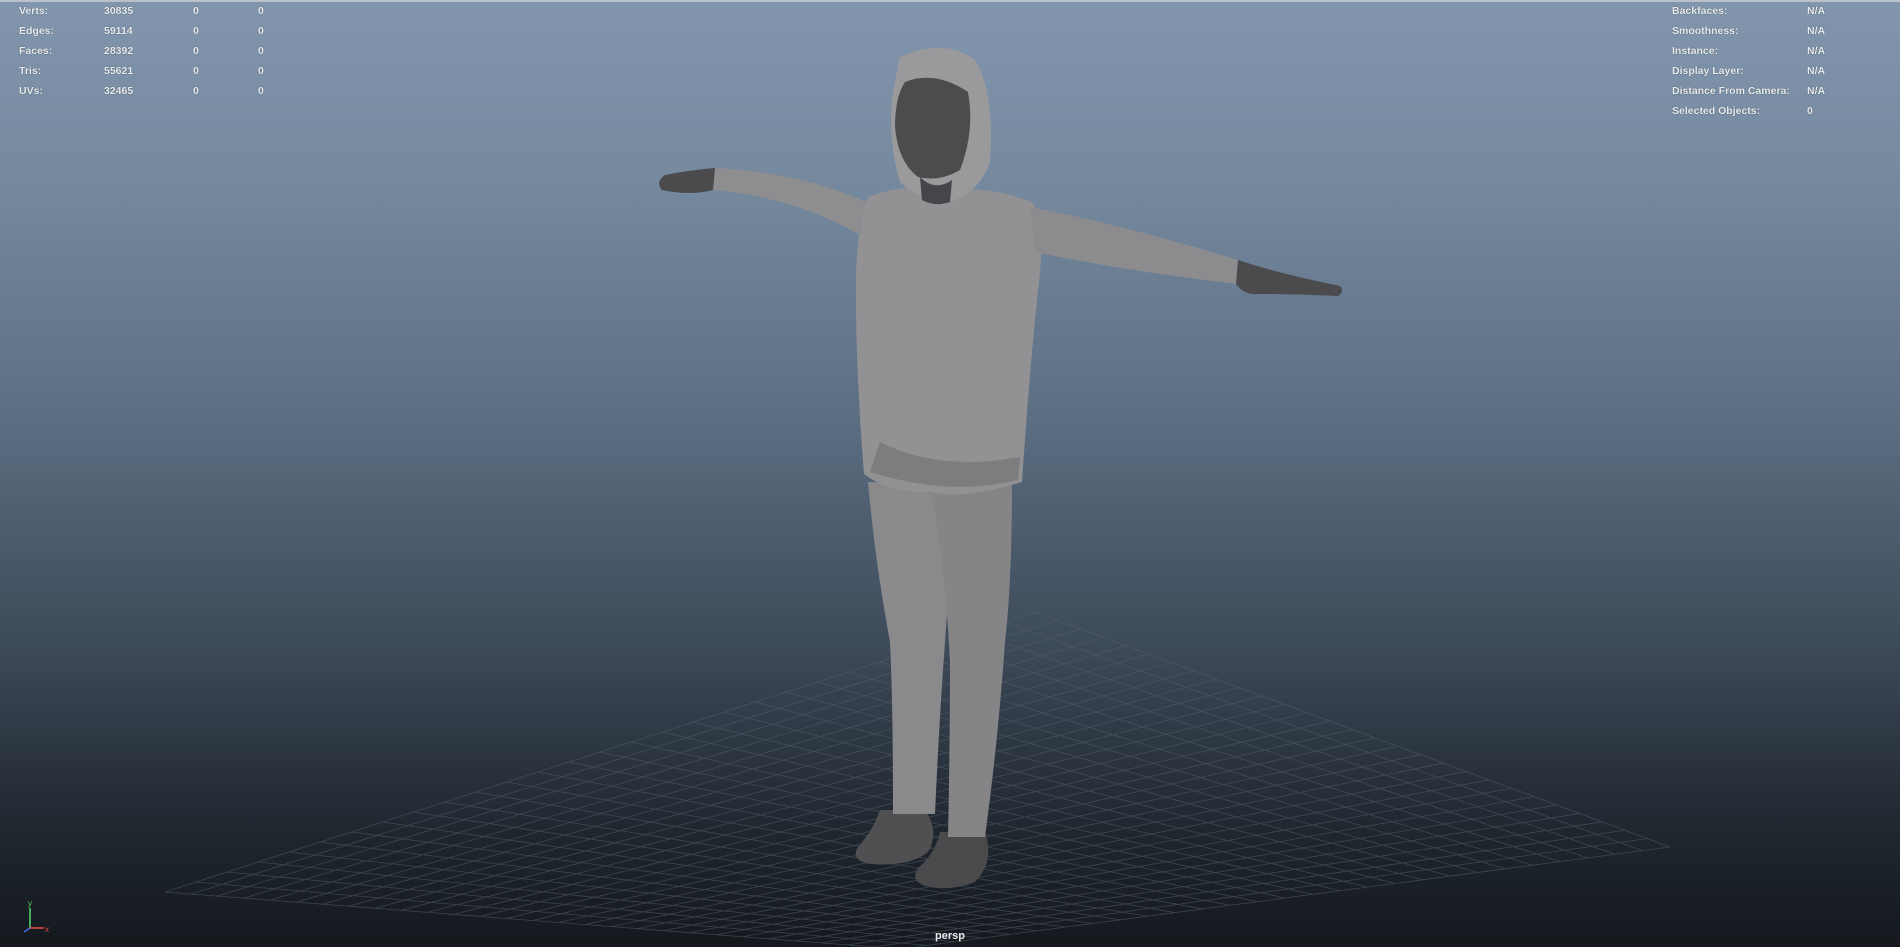 This screenshot has height=947, width=1900. I want to click on hud-value: 32465, so click(119, 91).